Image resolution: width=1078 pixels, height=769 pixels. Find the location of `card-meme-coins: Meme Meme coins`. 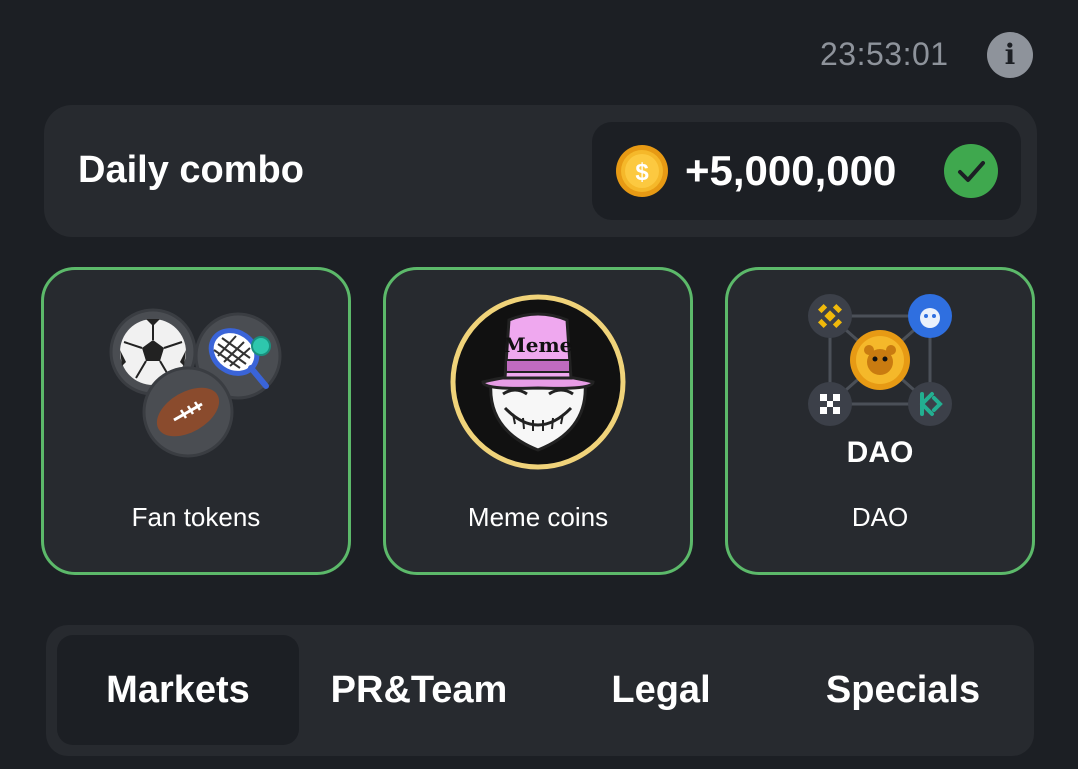

card-meme-coins: Meme Meme coins is located at coordinates (538, 421).